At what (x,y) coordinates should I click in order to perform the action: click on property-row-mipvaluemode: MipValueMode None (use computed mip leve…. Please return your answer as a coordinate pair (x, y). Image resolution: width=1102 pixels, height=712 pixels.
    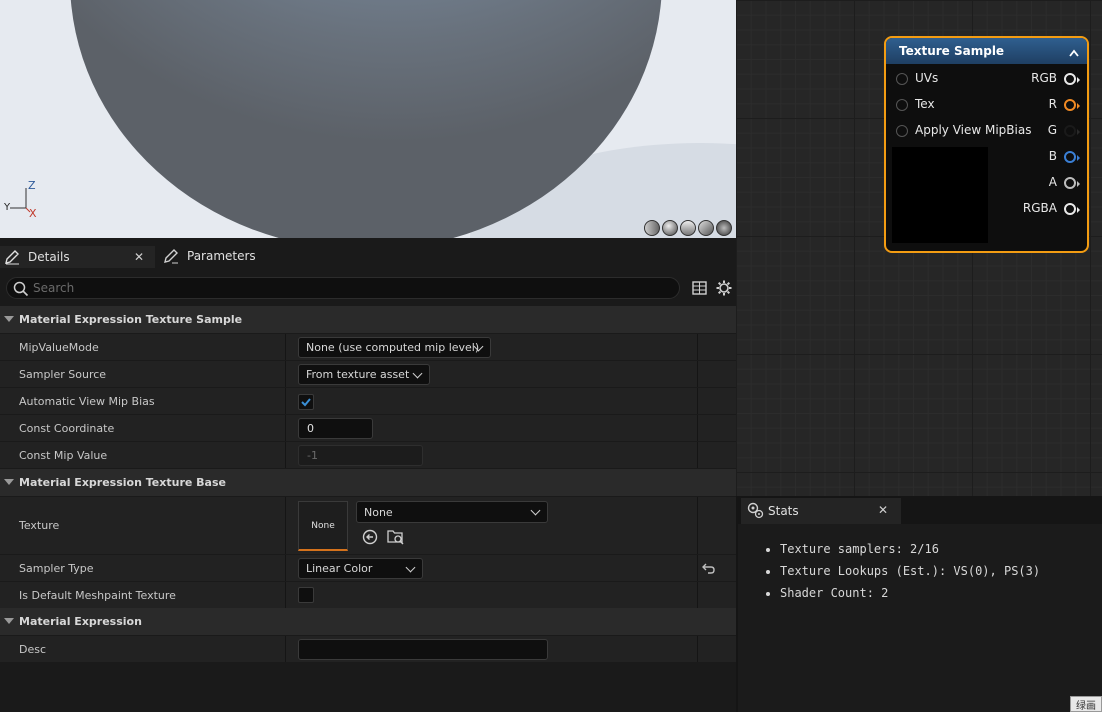
    Looking at the image, I should click on (368, 346).